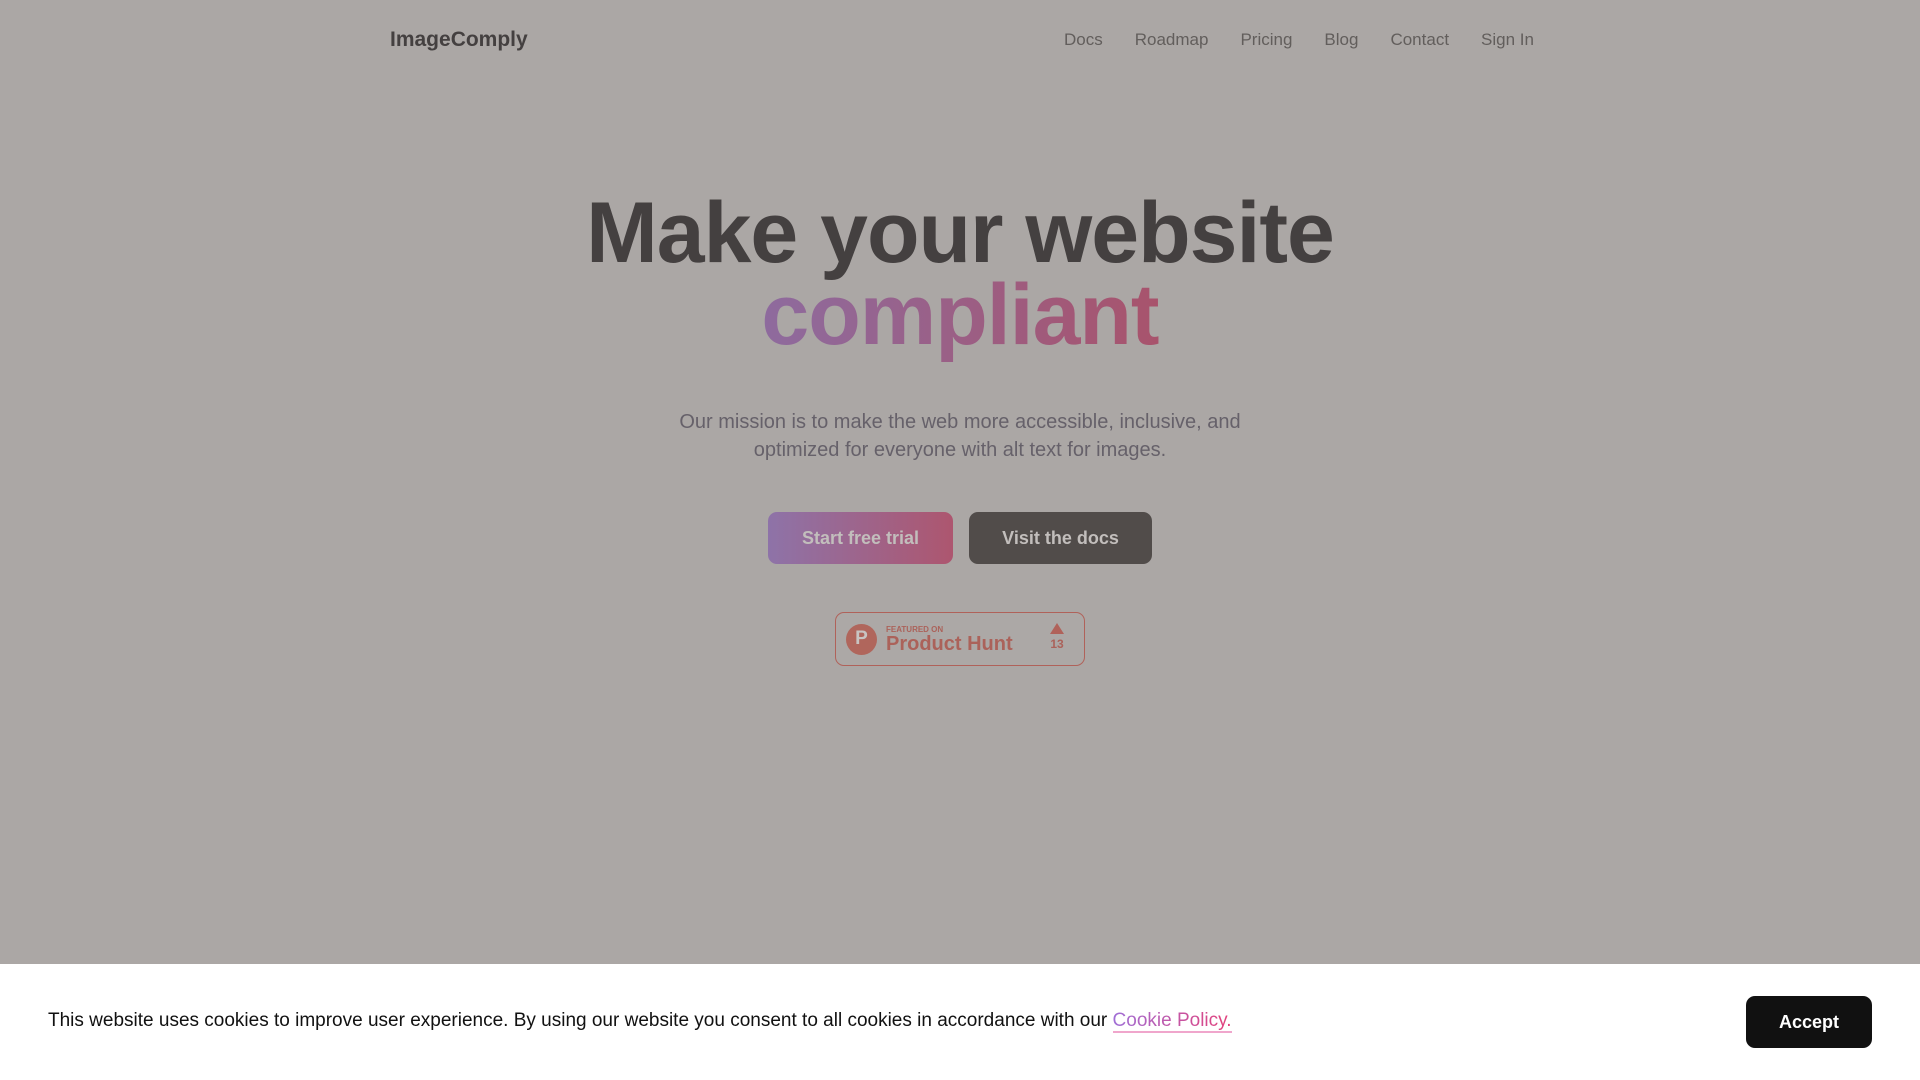 The width and height of the screenshot is (1920, 1080). I want to click on start-free-trial-button: Start free trial, so click(860, 538).